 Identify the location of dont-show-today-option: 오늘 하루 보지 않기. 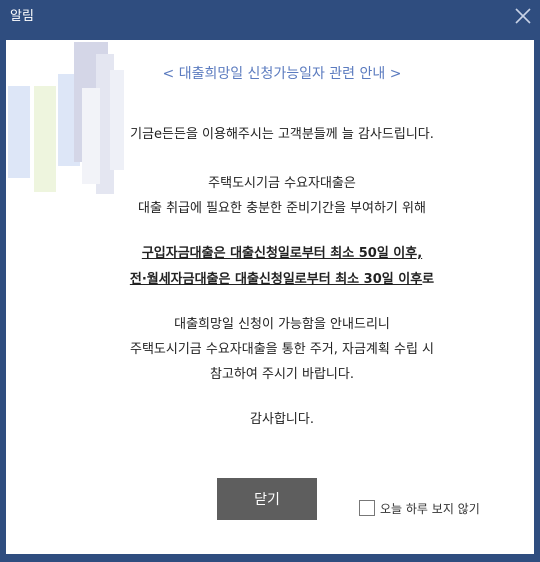
(419, 508).